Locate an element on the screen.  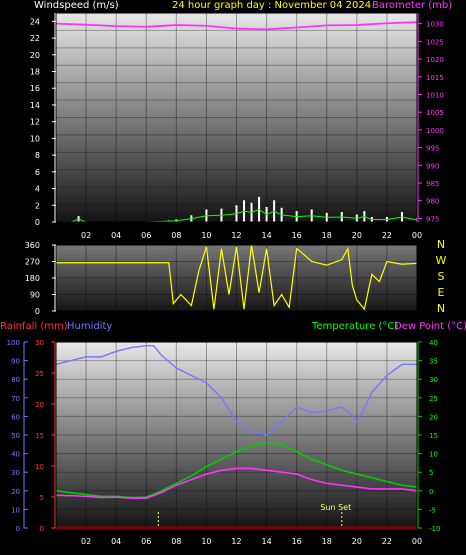
temperature-x-tick-label: 12 is located at coordinates (236, 541).